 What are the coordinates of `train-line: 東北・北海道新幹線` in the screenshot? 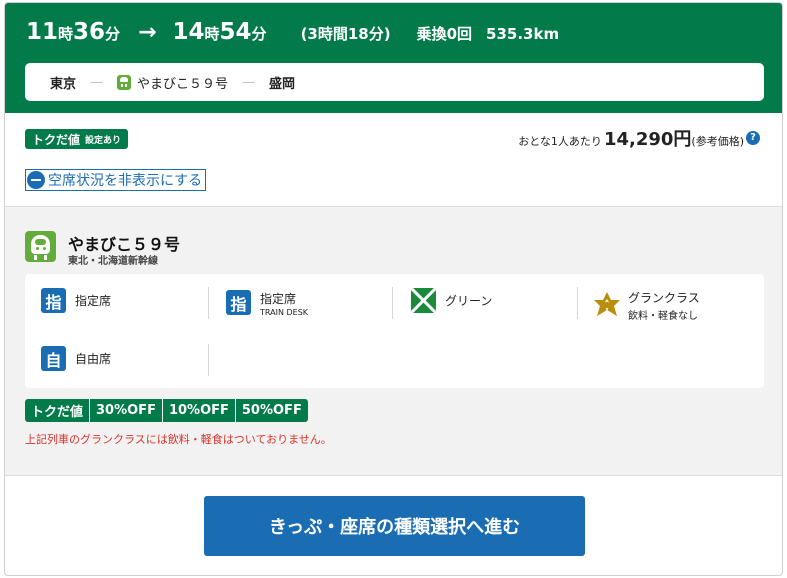 It's located at (113, 261).